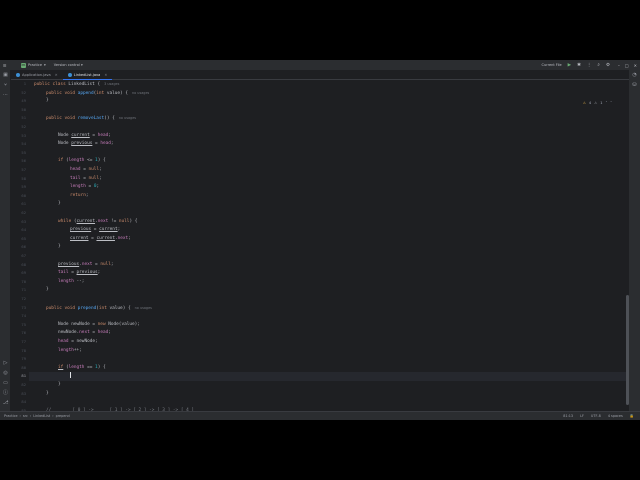  What do you see at coordinates (23, 255) in the screenshot?
I see `line-number: 67` at bounding box center [23, 255].